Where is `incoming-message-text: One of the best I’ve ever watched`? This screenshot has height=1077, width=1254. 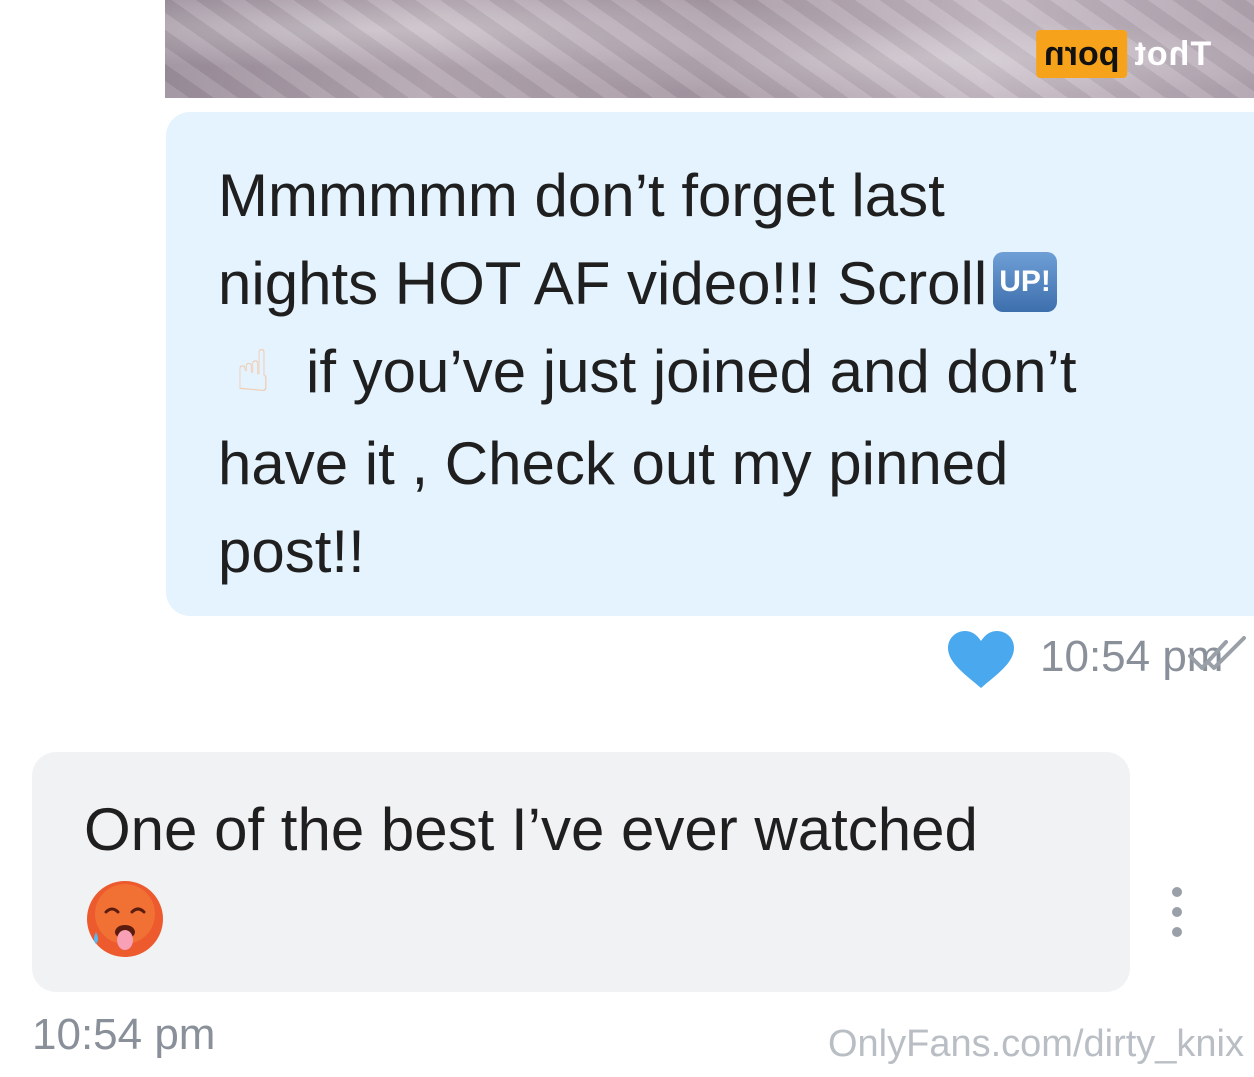 incoming-message-text: One of the best I’ve ever watched is located at coordinates (531, 829).